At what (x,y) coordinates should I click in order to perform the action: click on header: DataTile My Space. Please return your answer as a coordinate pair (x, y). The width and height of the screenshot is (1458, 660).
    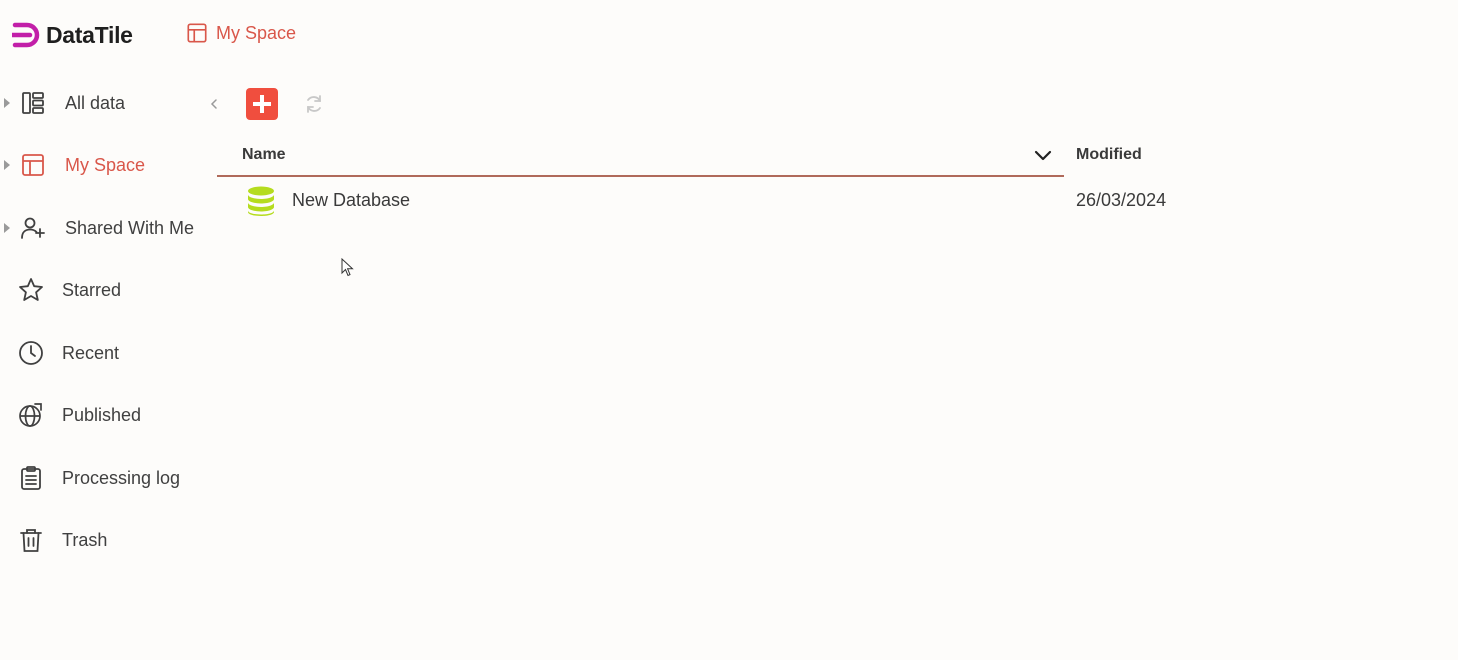
    Looking at the image, I should click on (729, 36).